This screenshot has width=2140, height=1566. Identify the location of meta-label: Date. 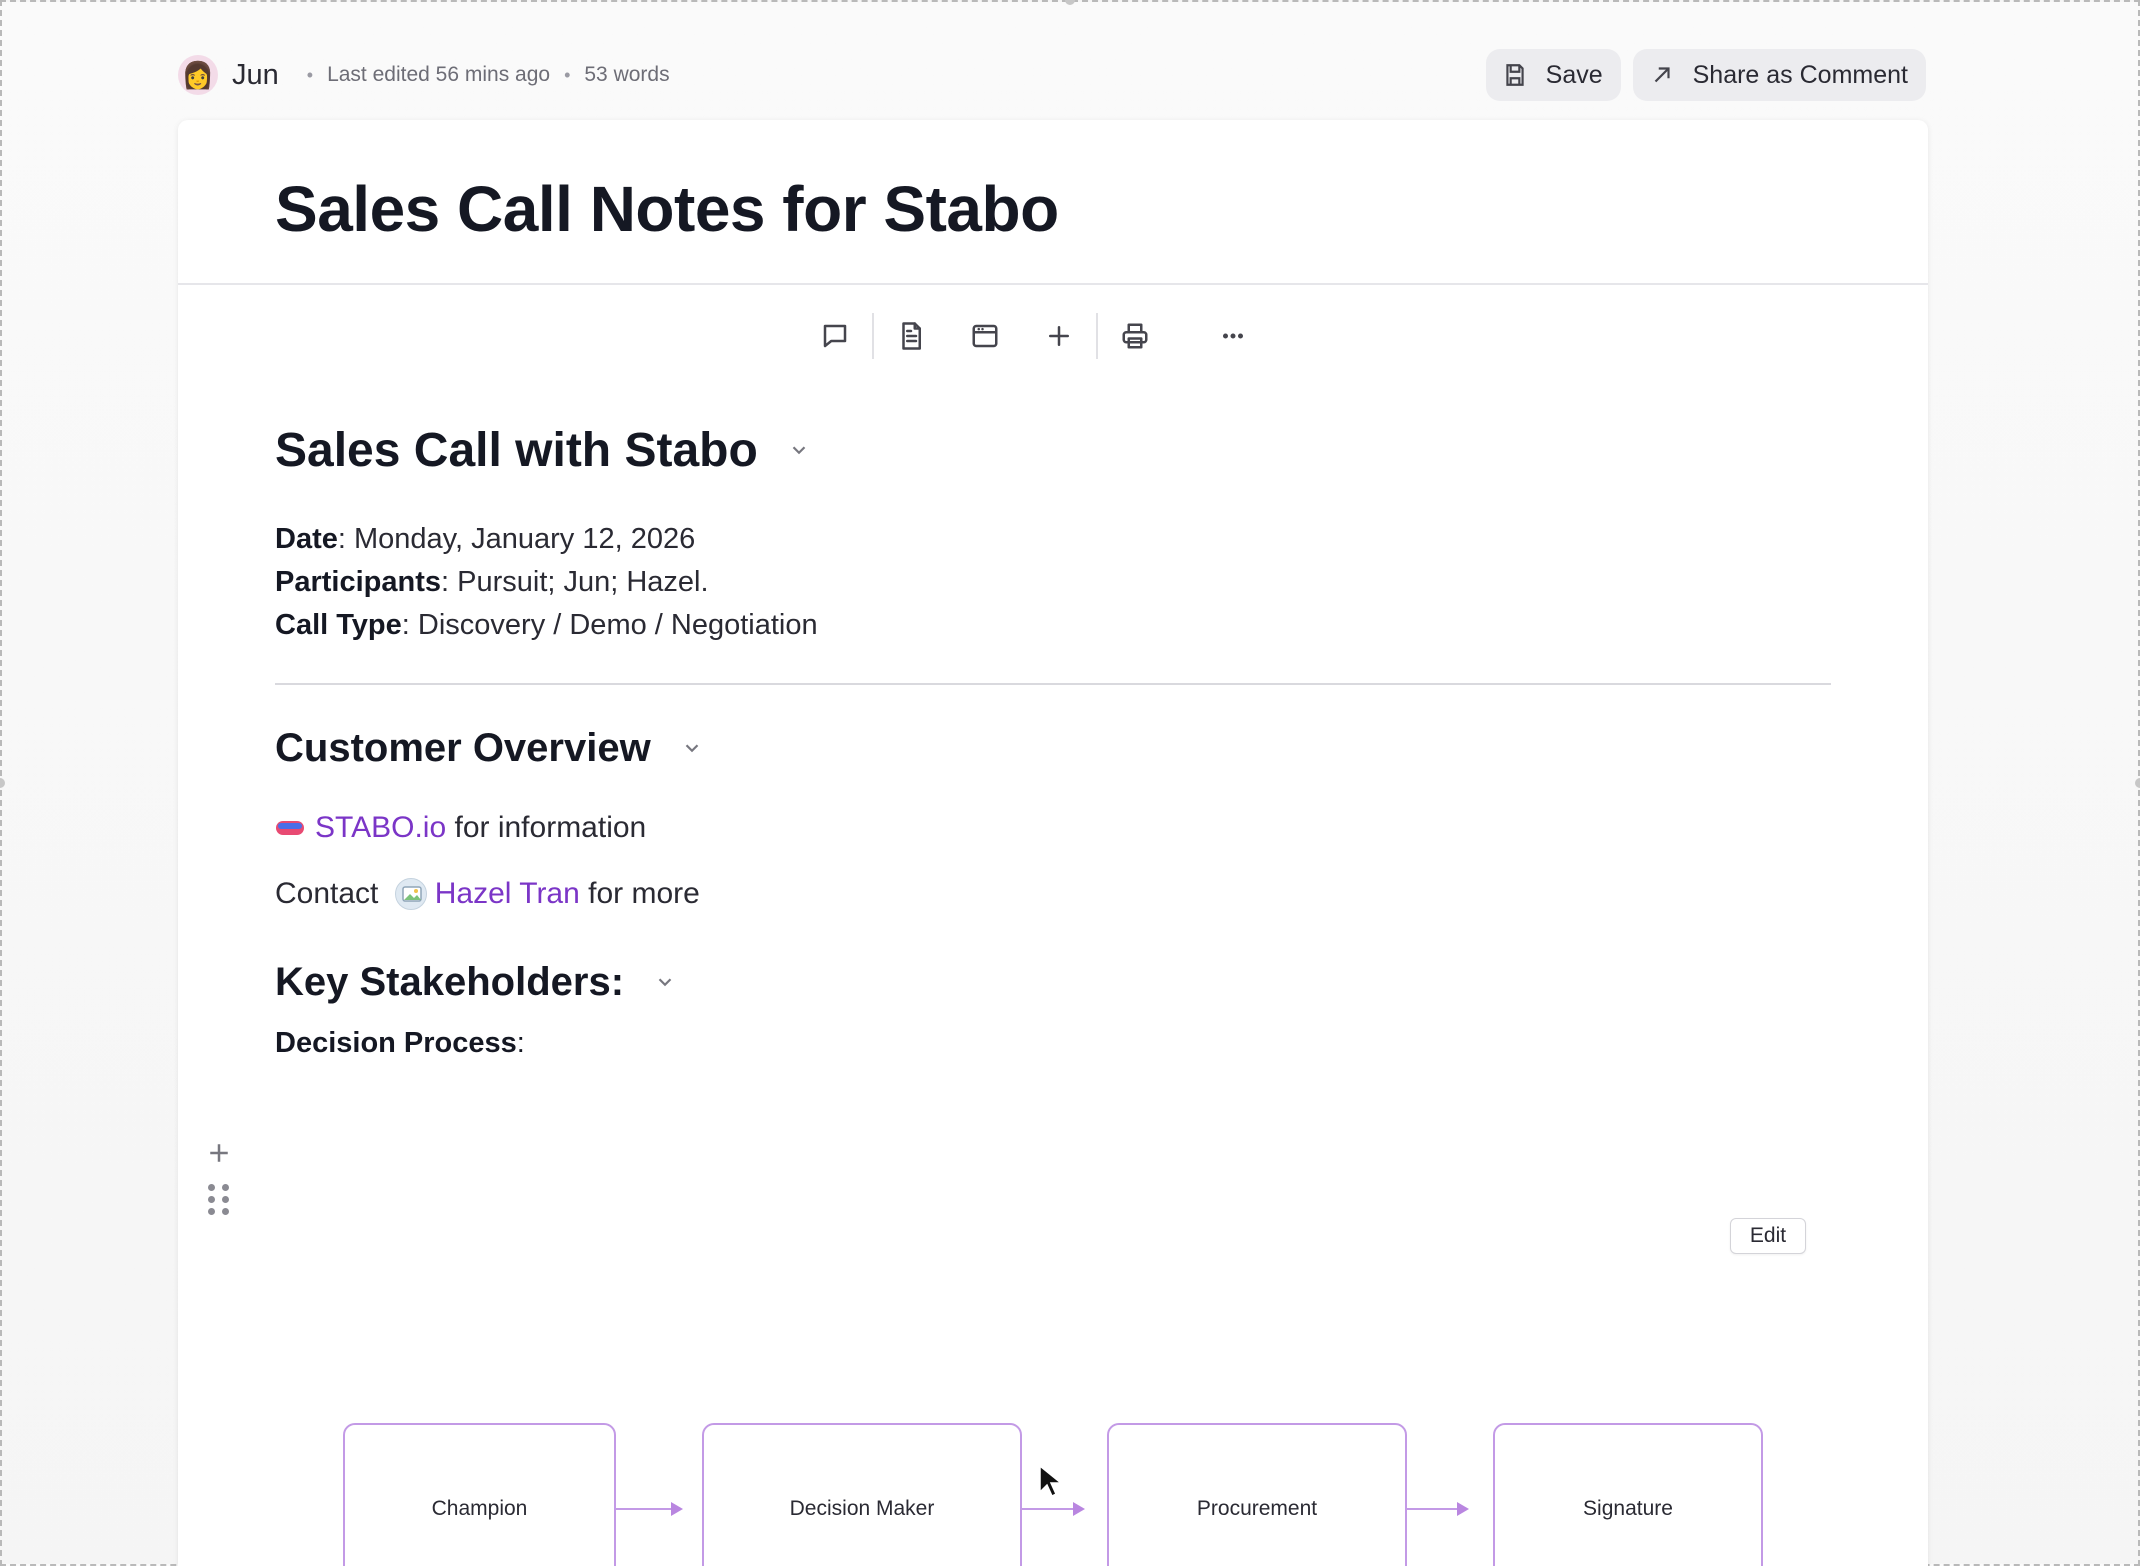
(306, 539).